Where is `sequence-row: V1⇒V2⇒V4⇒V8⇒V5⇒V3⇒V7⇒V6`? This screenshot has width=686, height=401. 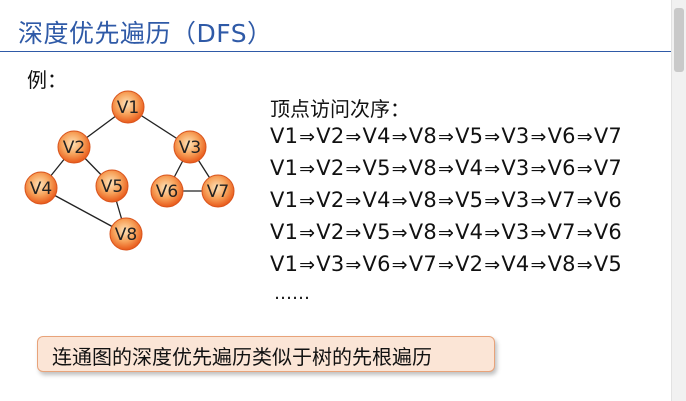 sequence-row: V1⇒V2⇒V4⇒V8⇒V5⇒V3⇒V7⇒V6 is located at coordinates (446, 200).